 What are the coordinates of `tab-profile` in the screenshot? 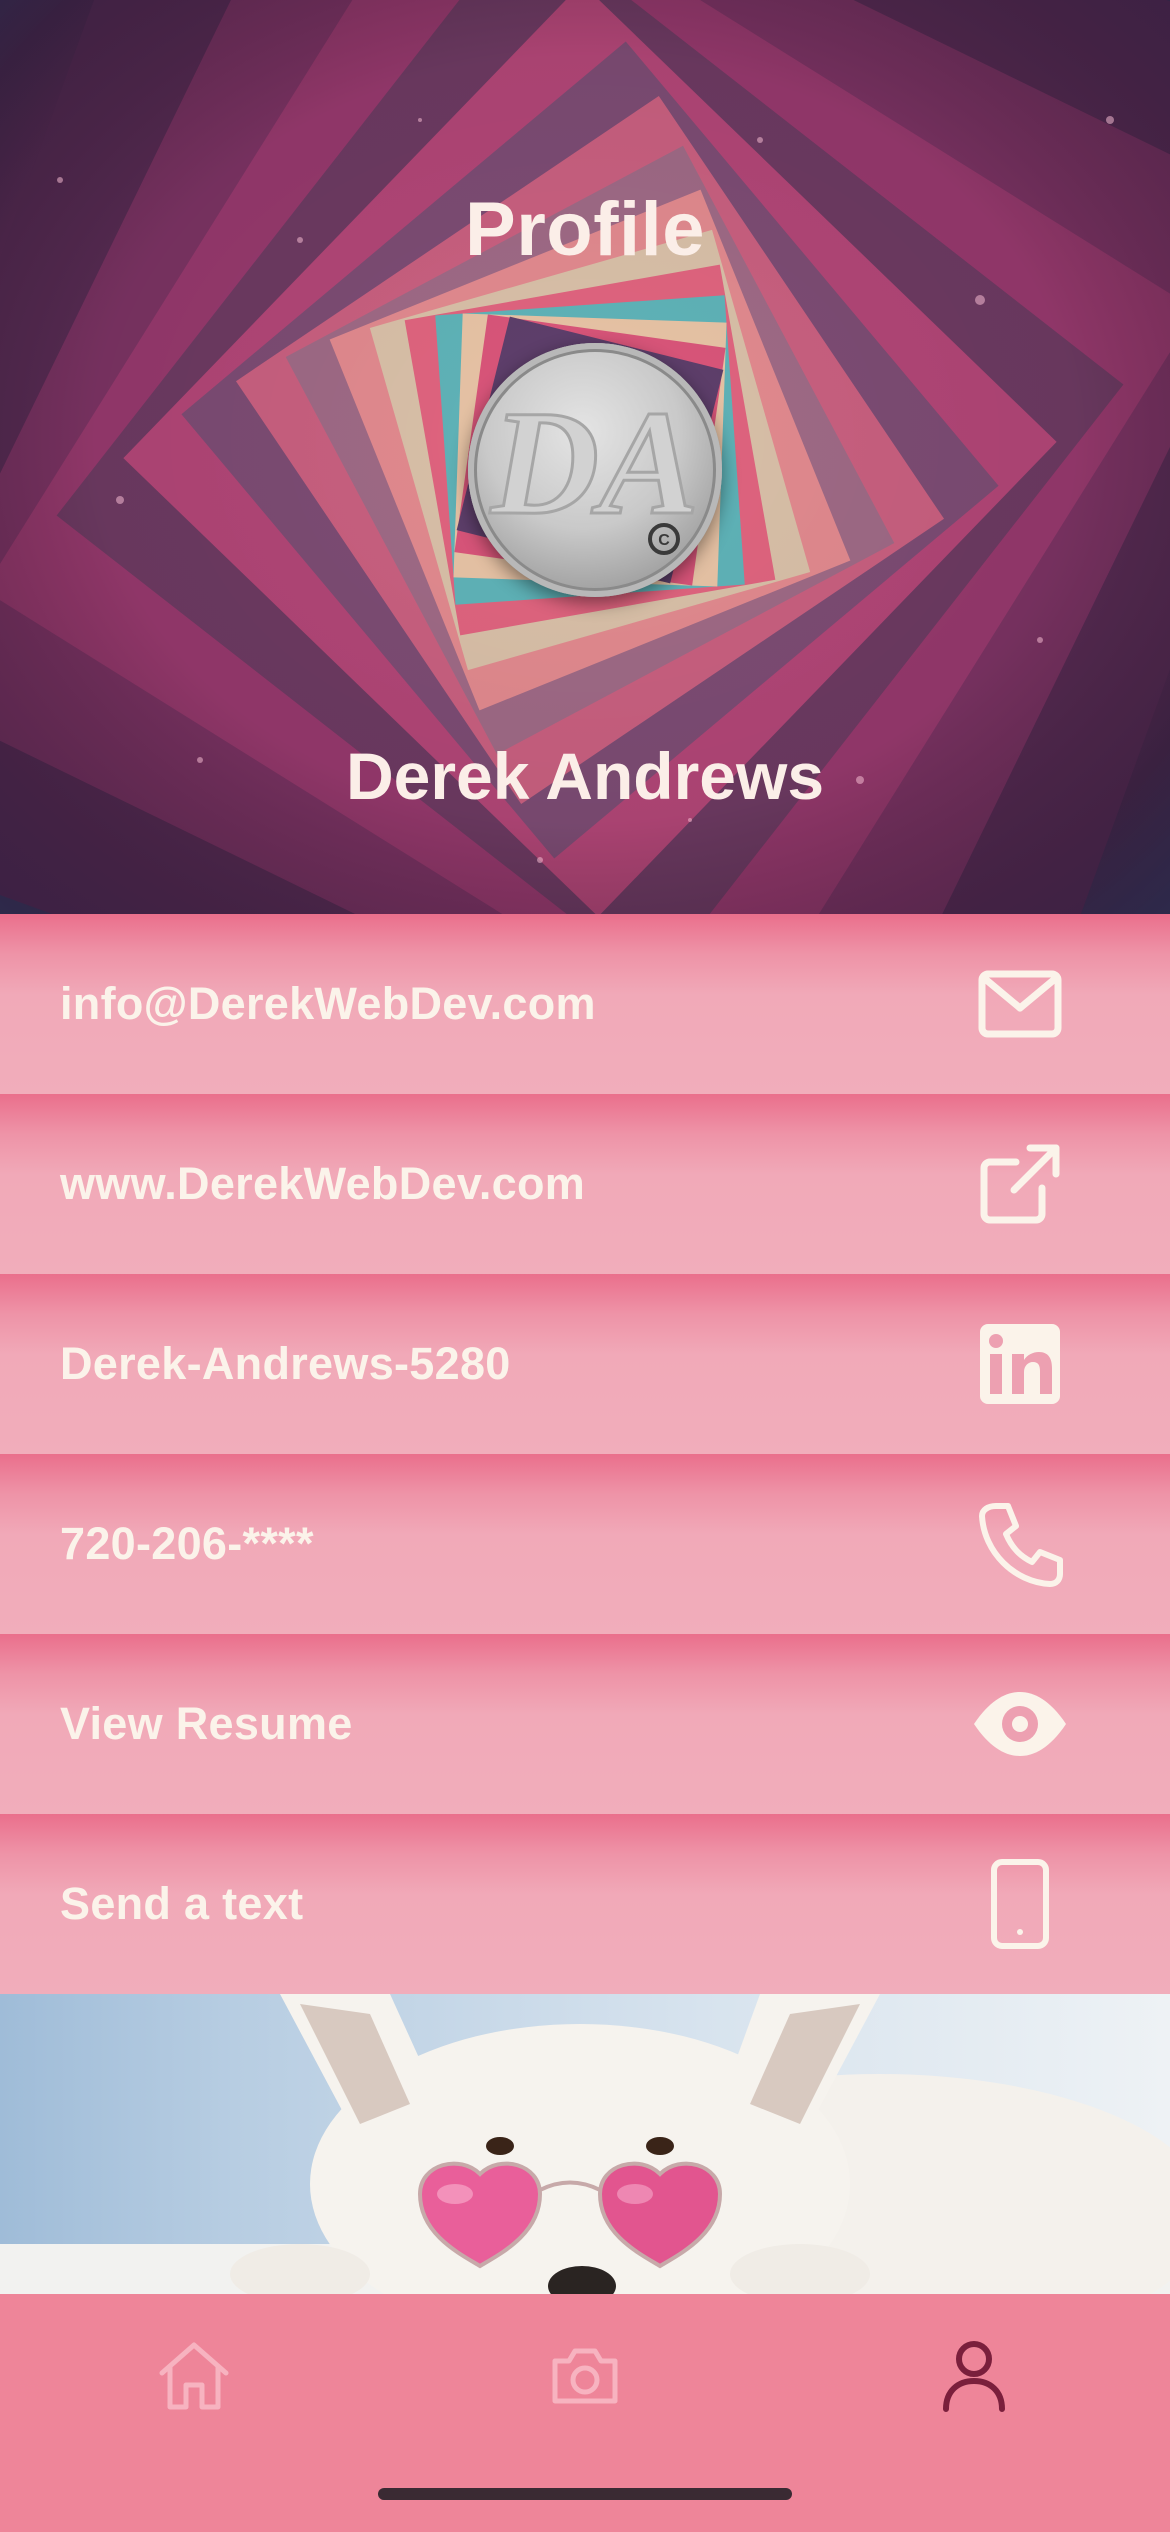 It's located at (974, 2375).